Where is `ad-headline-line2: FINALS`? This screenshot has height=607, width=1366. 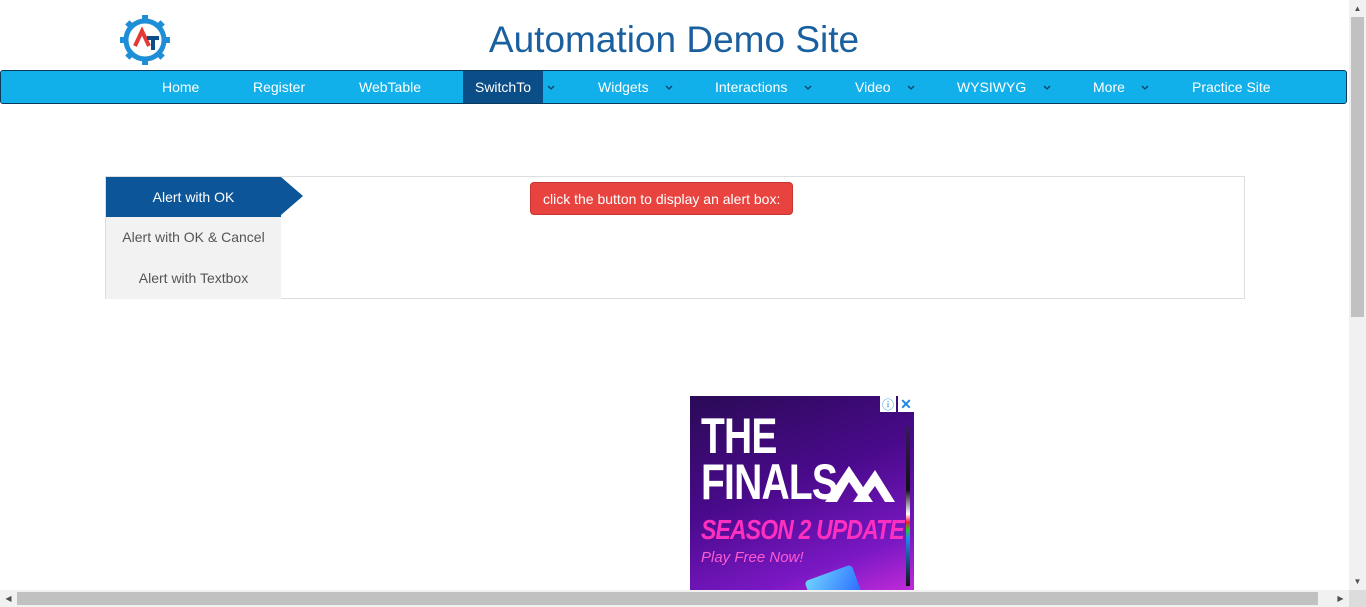
ad-headline-line2: FINALS is located at coordinates (769, 482).